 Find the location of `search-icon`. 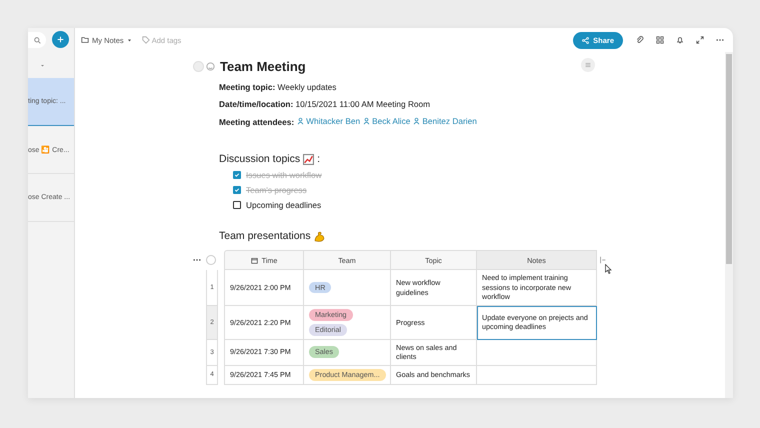

search-icon is located at coordinates (37, 40).